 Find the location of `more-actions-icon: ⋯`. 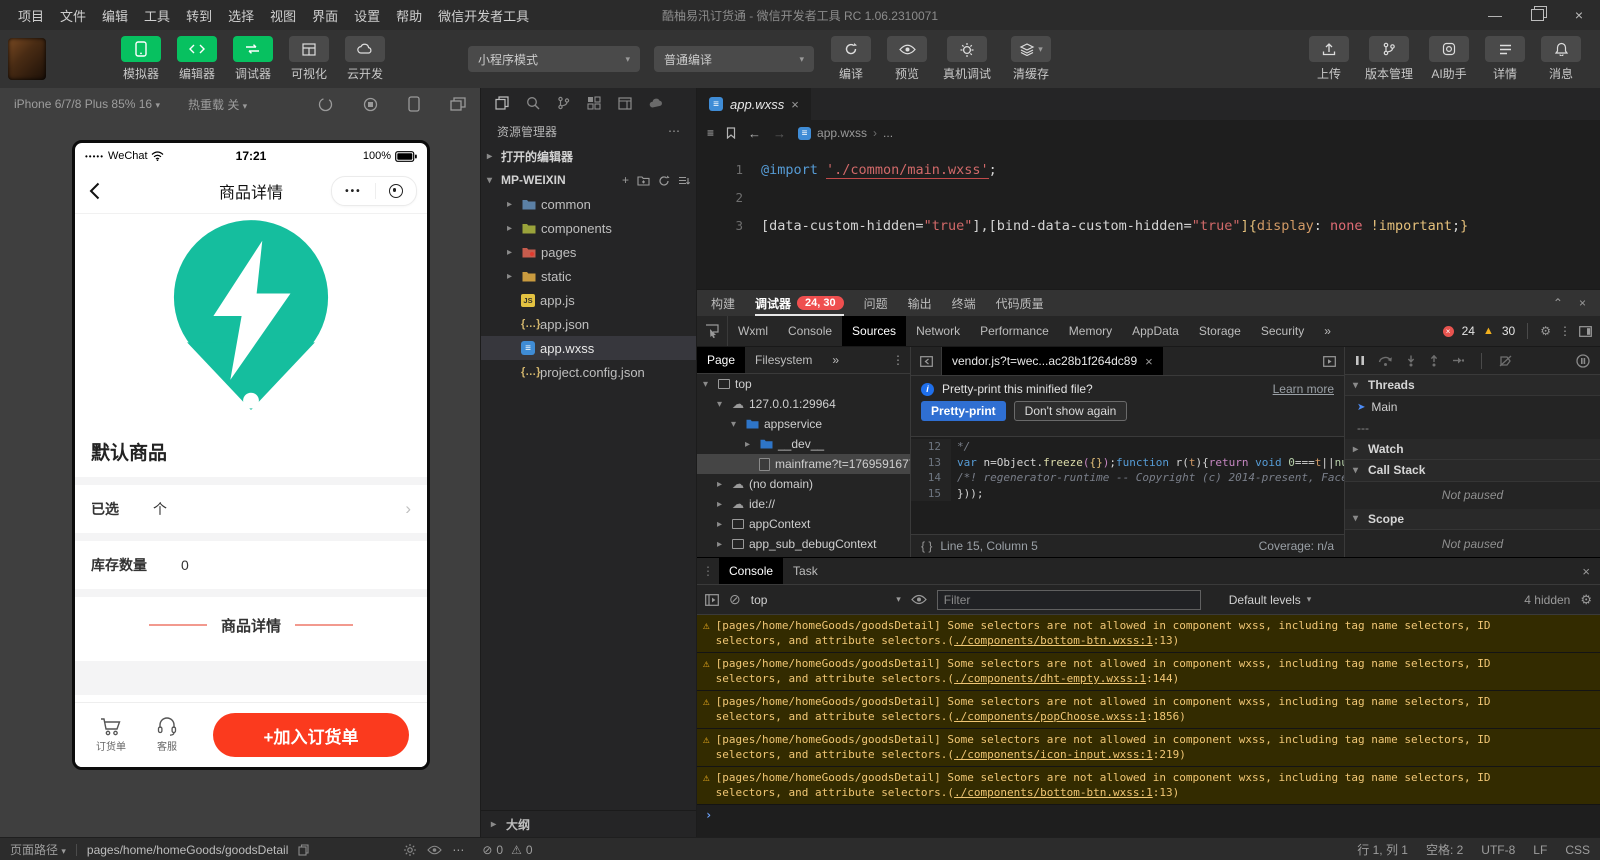

more-actions-icon: ⋯ is located at coordinates (458, 850).